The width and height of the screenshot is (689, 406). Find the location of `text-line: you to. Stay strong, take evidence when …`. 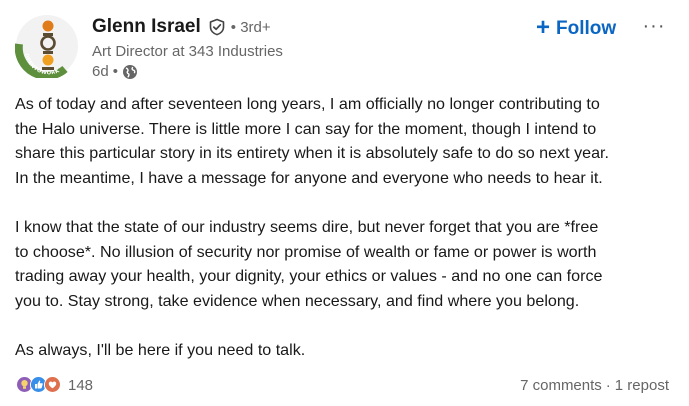

text-line: you to. Stay strong, take evidence when … is located at coordinates (297, 300).